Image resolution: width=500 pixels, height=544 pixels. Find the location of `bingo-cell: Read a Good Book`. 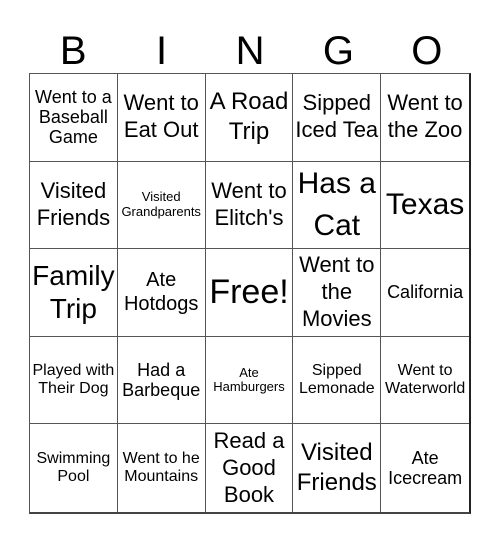

bingo-cell: Read a Good Book is located at coordinates (250, 468).